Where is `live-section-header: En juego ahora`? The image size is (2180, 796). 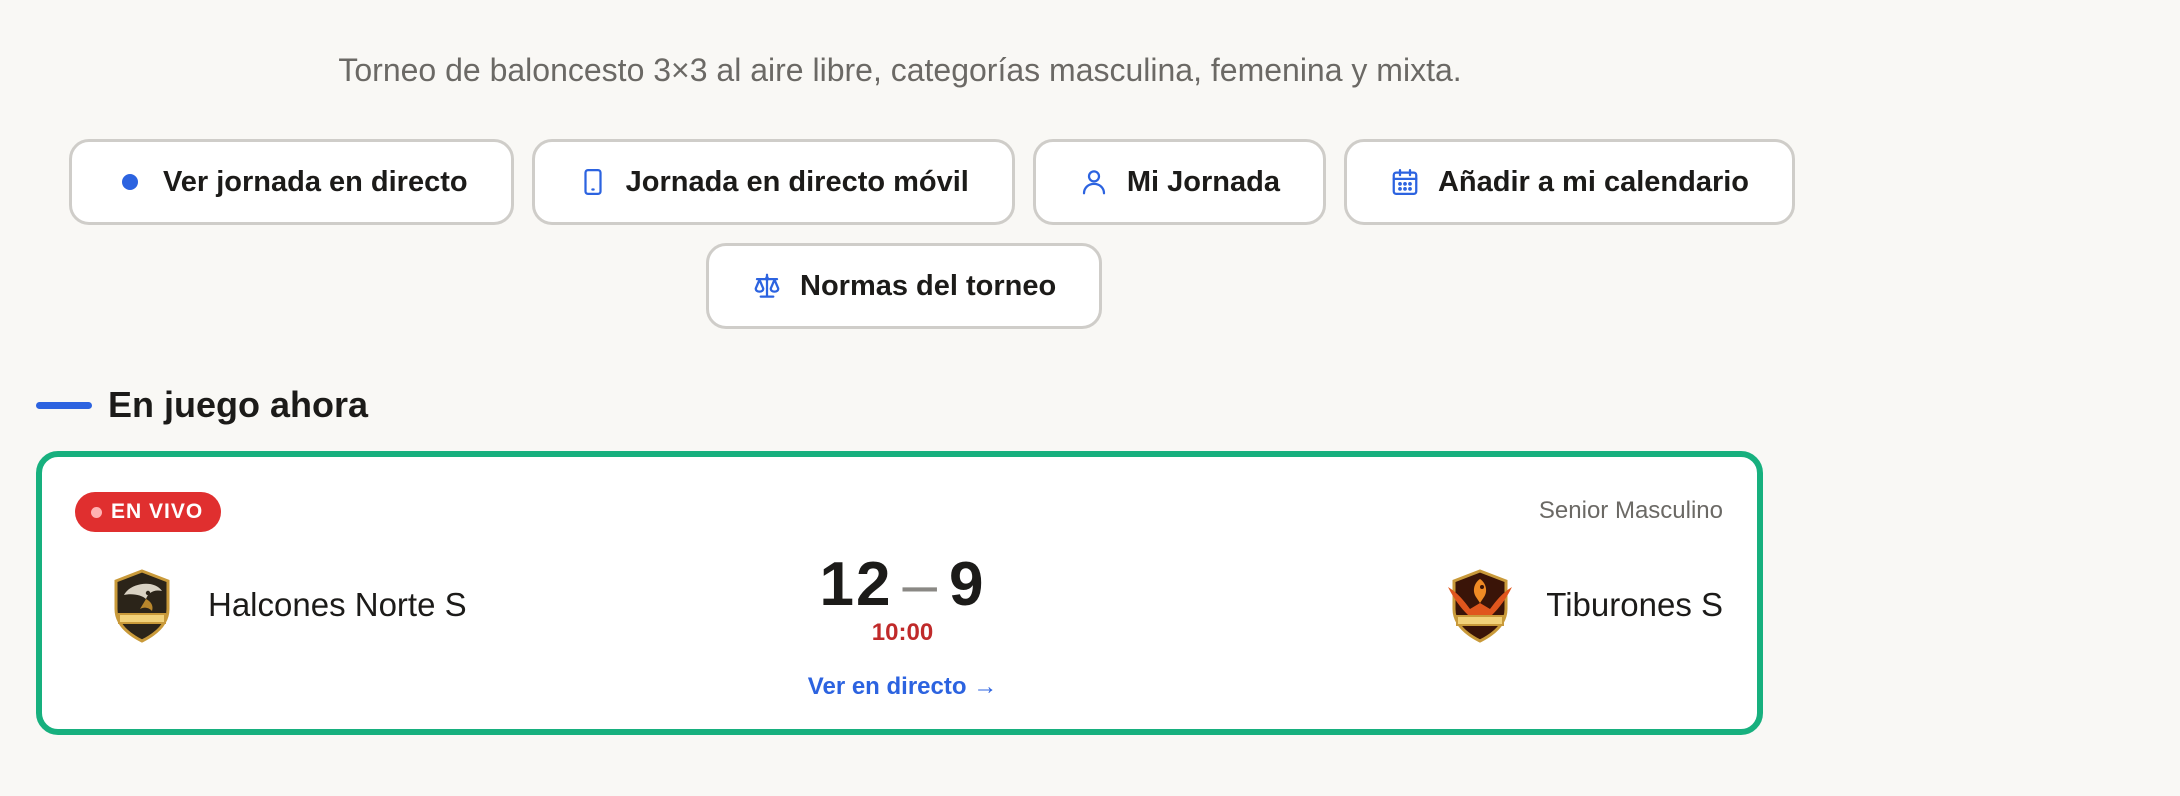
live-section-header: En juego ahora is located at coordinates (202, 405).